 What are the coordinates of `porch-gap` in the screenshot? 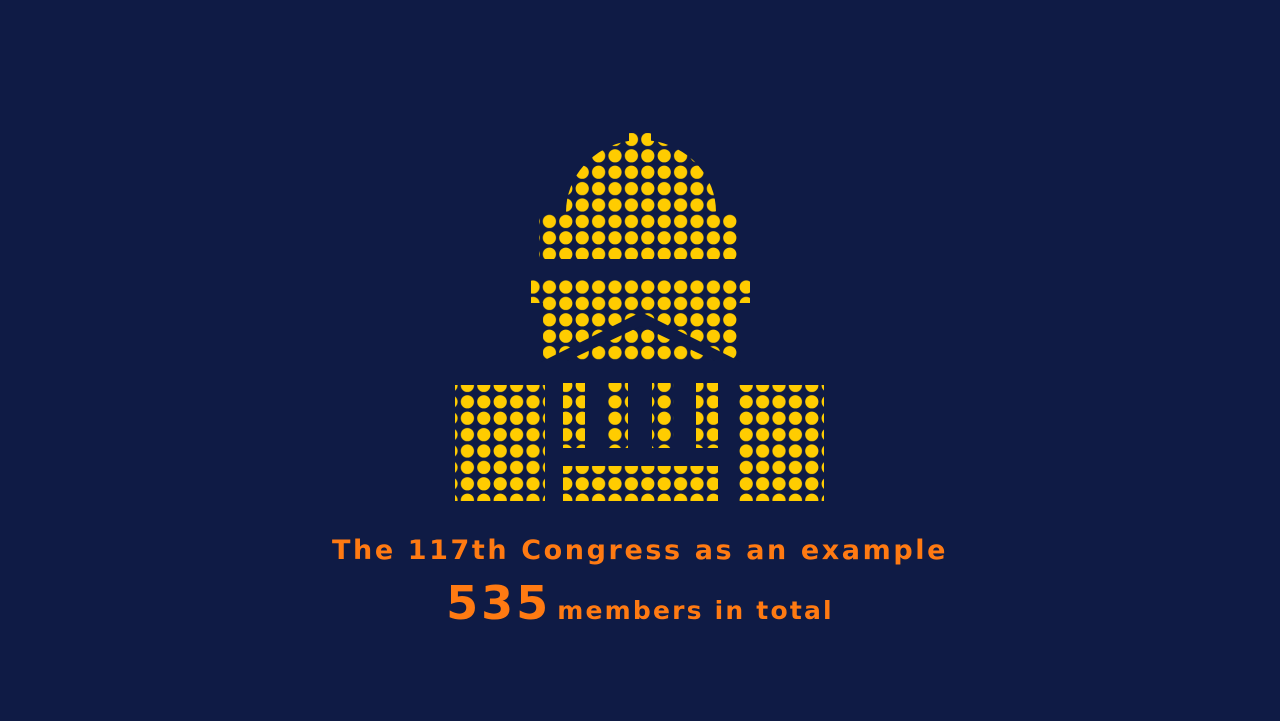 It's located at (641, 372).